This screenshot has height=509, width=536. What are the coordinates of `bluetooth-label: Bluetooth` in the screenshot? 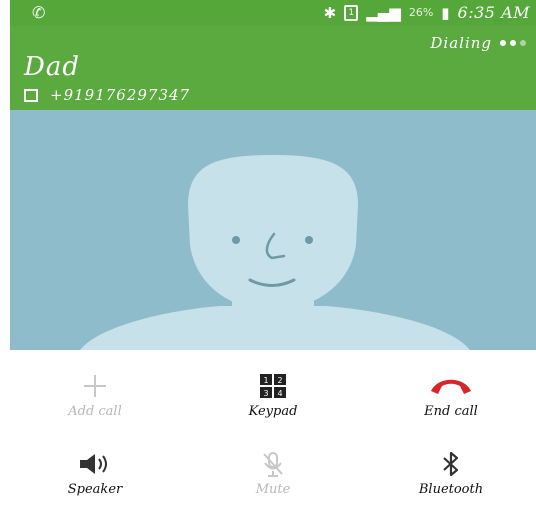 It's located at (451, 489).